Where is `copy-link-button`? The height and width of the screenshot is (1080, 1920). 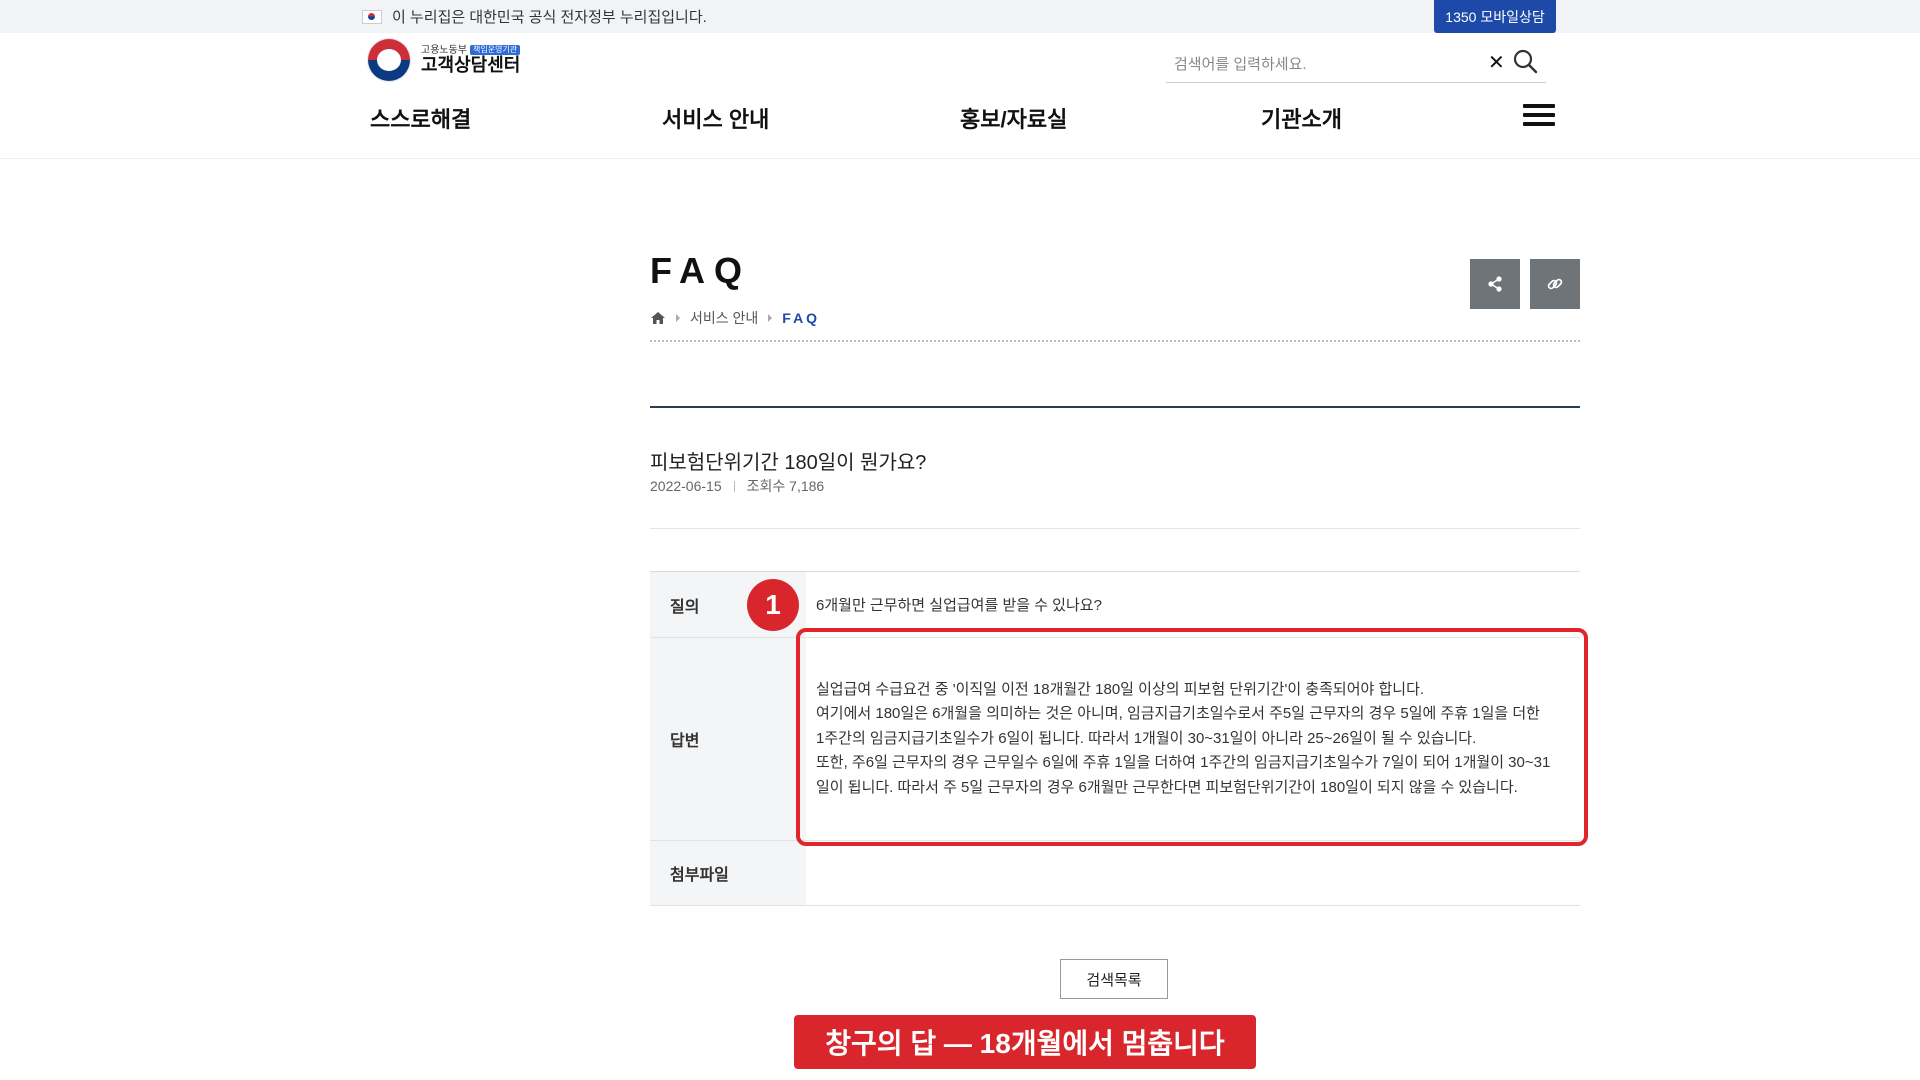
copy-link-button is located at coordinates (1555, 284).